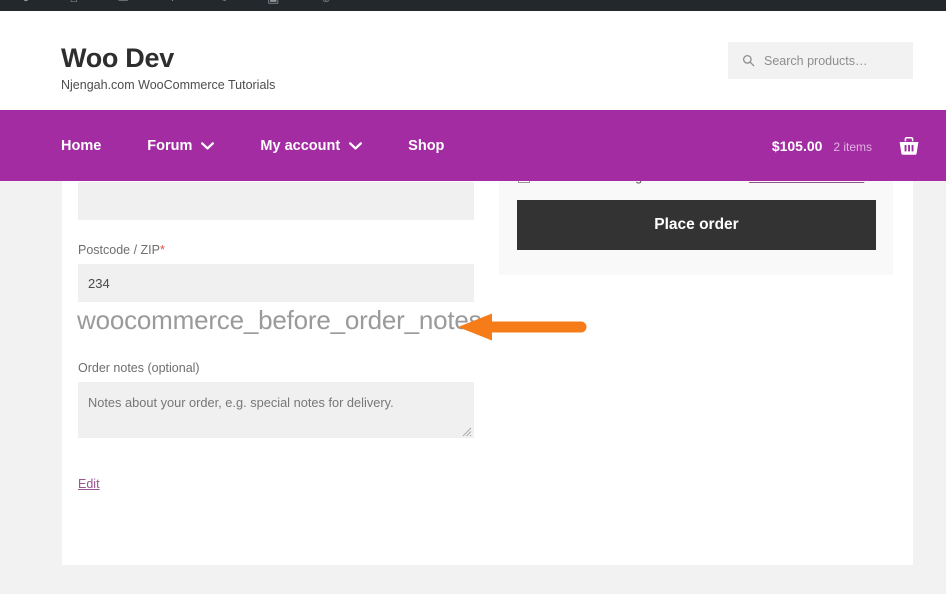 The width and height of the screenshot is (946, 594). What do you see at coordinates (748, 60) in the screenshot?
I see `search-icon` at bounding box center [748, 60].